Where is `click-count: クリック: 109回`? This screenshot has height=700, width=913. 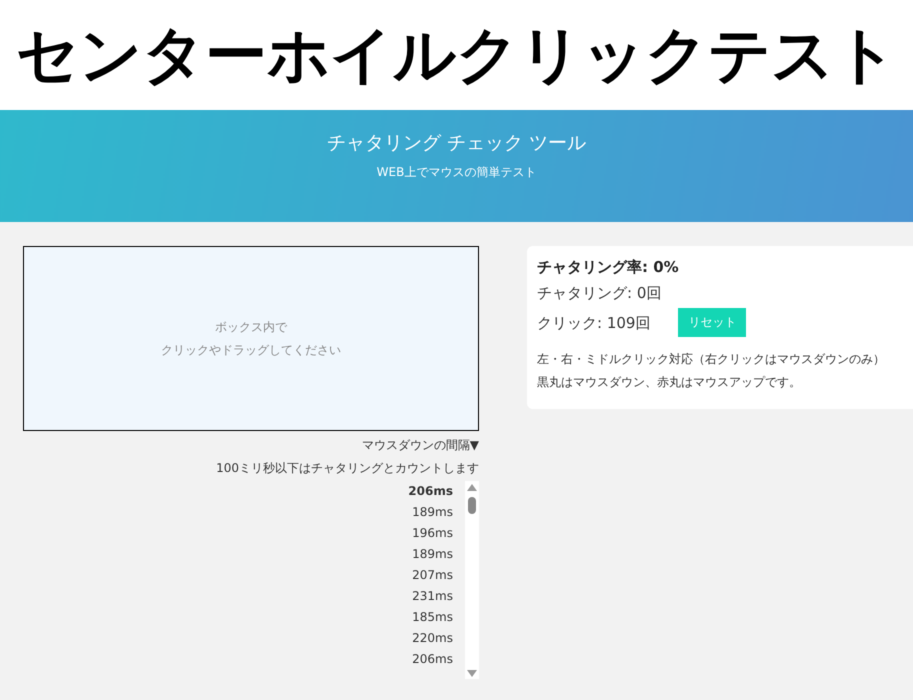
click-count: クリック: 109回 is located at coordinates (593, 323).